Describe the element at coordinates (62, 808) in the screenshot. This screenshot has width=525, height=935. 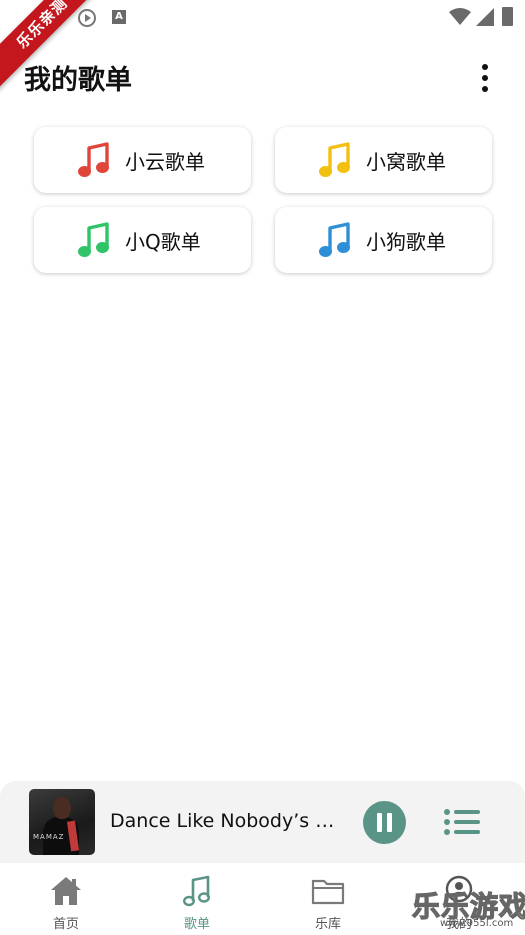
I see `album-art-head` at that location.